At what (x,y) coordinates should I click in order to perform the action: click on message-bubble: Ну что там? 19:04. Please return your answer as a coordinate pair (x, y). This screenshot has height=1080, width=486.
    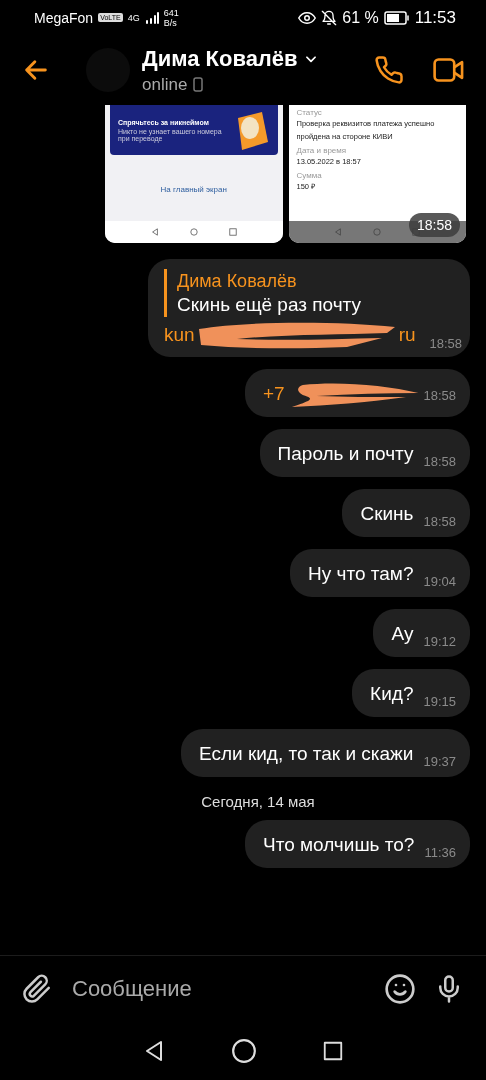
    Looking at the image, I should click on (380, 573).